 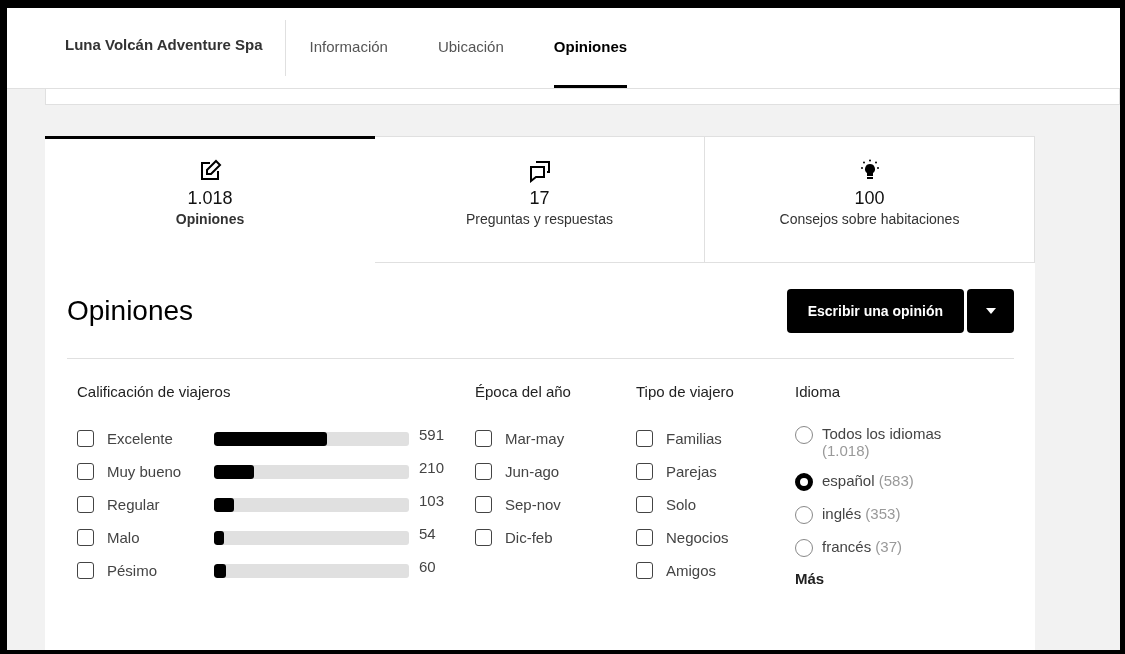 What do you see at coordinates (210, 198) in the screenshot?
I see `tab-count: 1.018` at bounding box center [210, 198].